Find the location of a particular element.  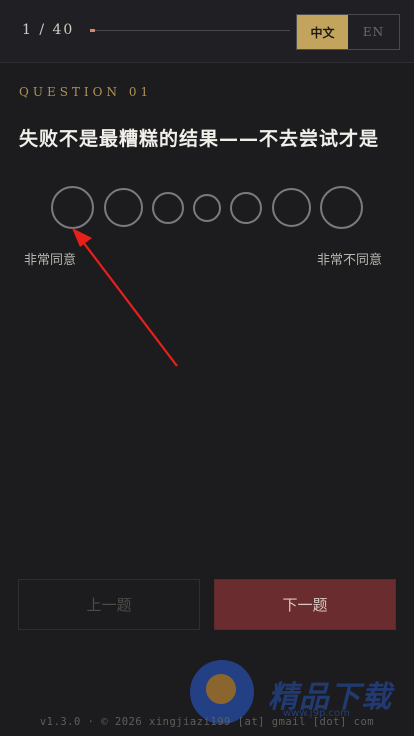

watermark-logo-icon is located at coordinates (222, 692).